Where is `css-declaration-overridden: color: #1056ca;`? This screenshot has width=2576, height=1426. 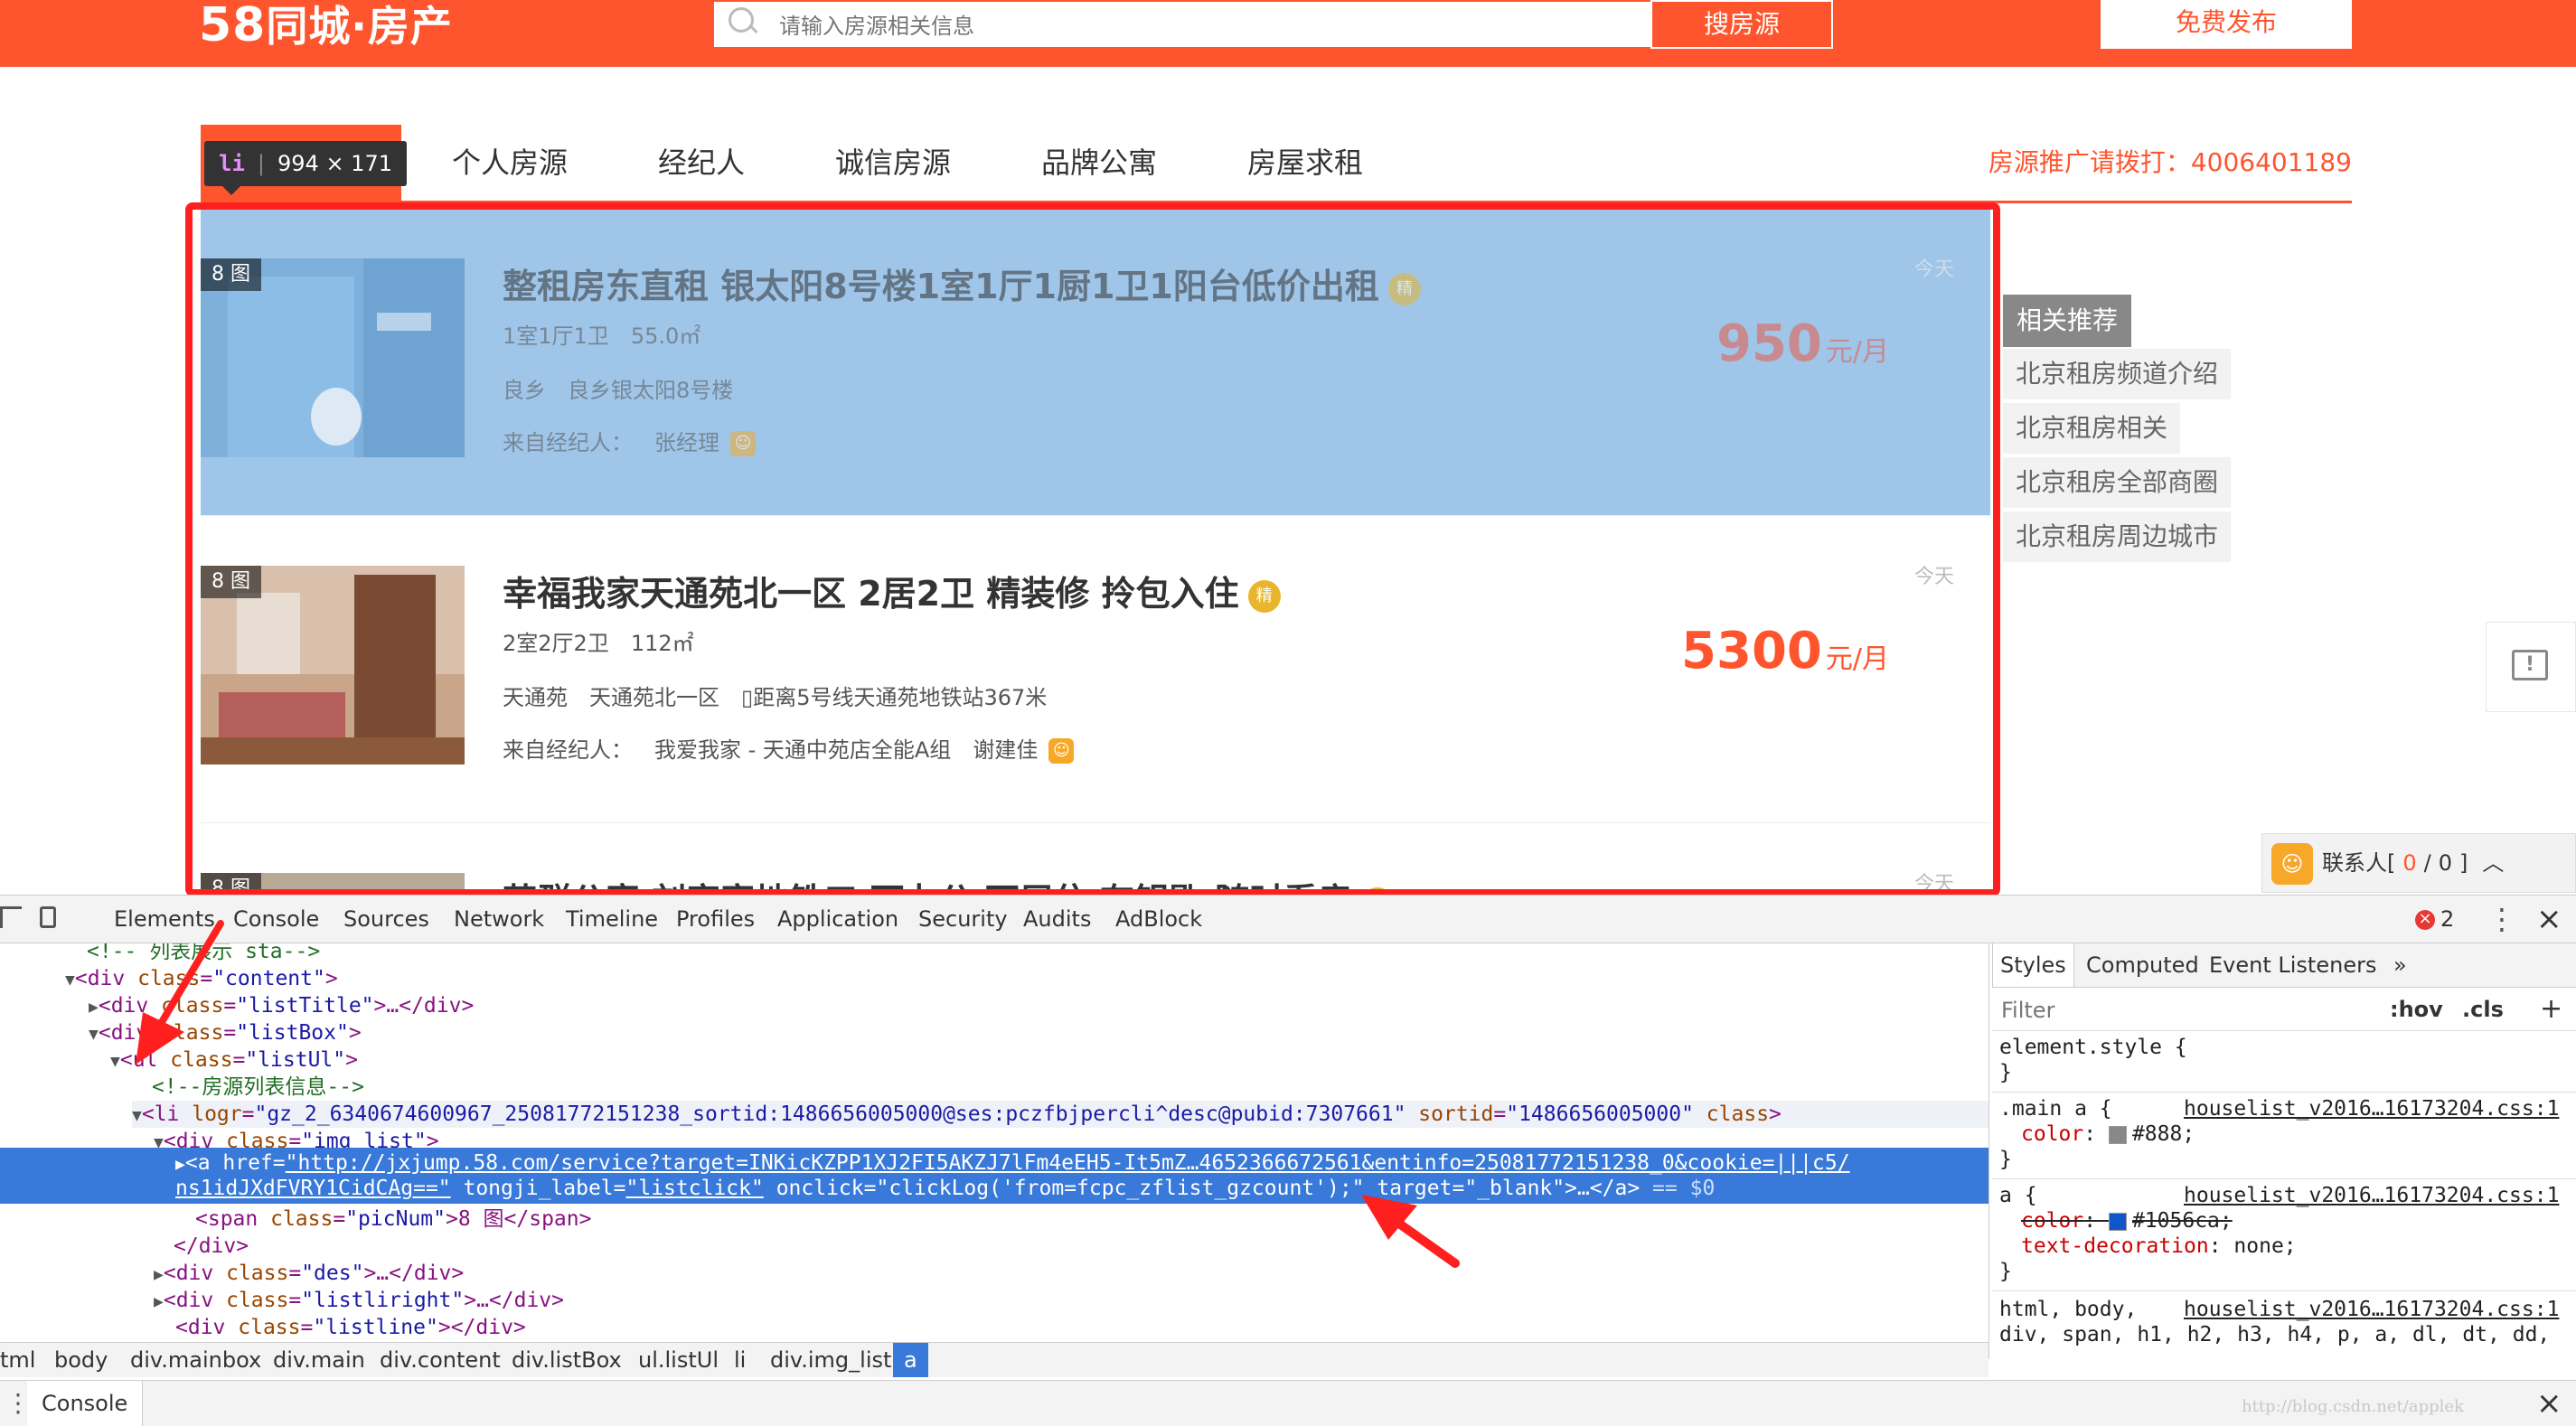 css-declaration-overridden: color: #1056ca; is located at coordinates (2127, 1221).